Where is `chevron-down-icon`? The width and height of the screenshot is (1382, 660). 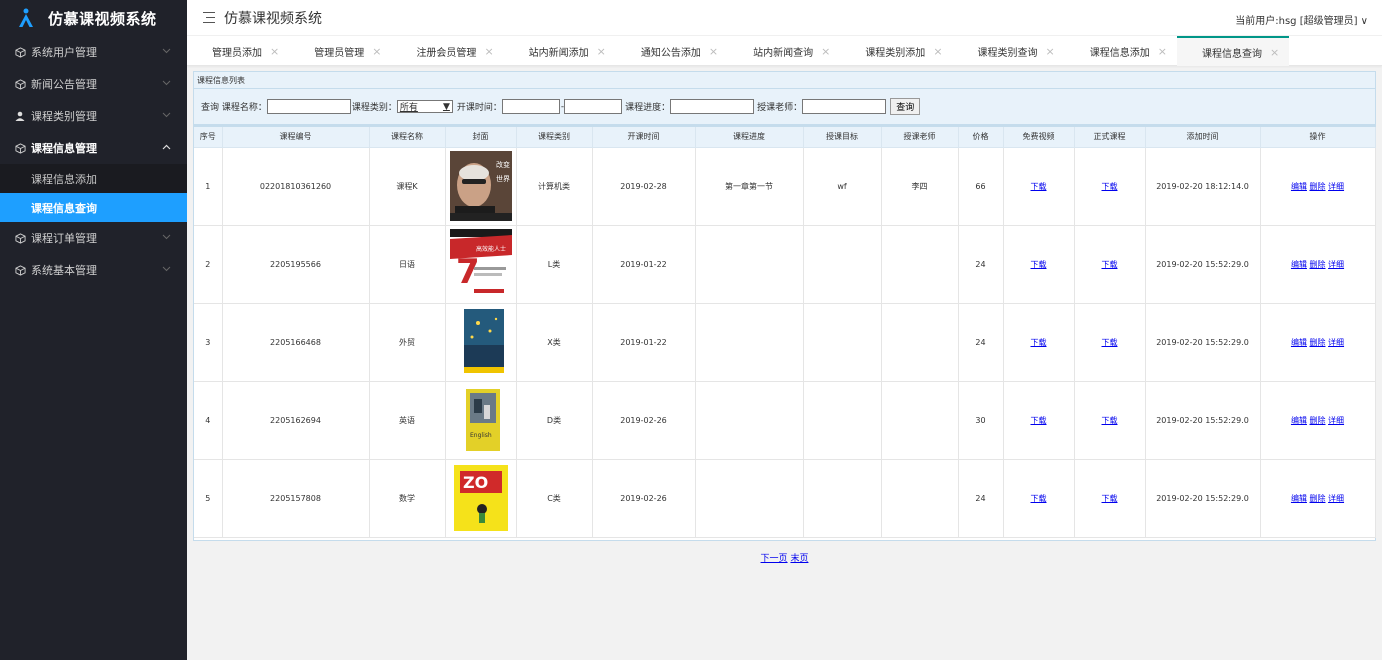 chevron-down-icon is located at coordinates (166, 52).